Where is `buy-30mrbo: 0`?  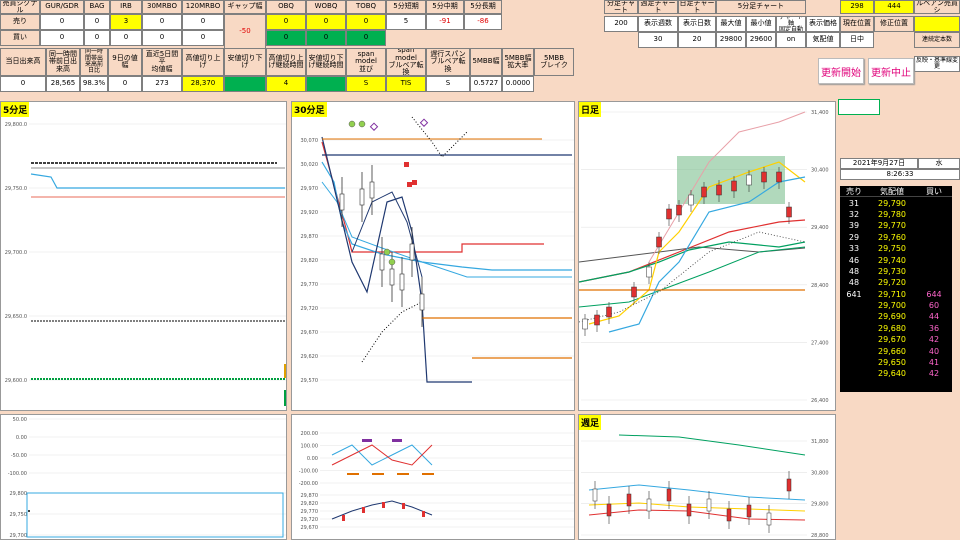
buy-30mrbo: 0 is located at coordinates (162, 38).